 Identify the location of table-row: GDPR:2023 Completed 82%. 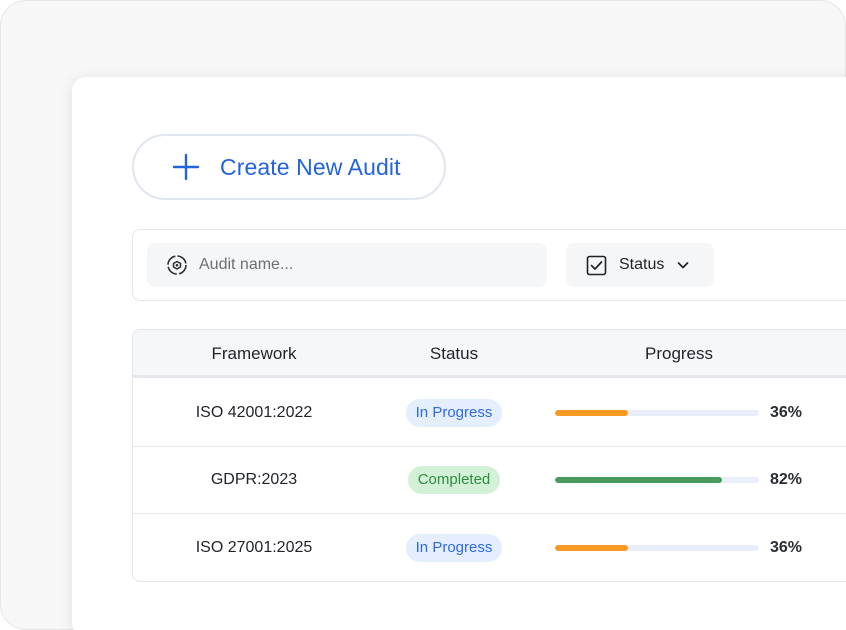
(489, 480).